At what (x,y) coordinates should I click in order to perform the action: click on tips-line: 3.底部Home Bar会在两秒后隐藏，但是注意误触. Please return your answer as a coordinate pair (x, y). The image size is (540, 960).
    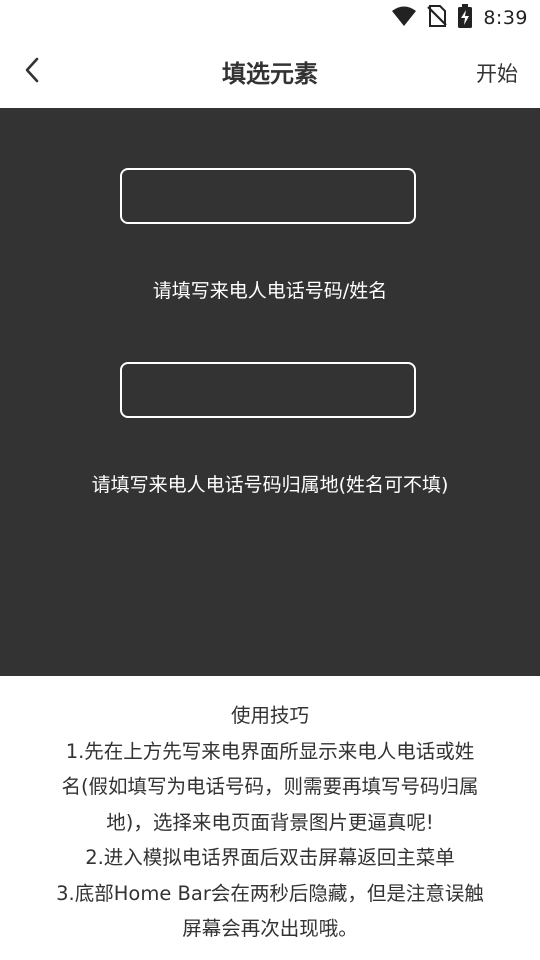
    Looking at the image, I should click on (270, 893).